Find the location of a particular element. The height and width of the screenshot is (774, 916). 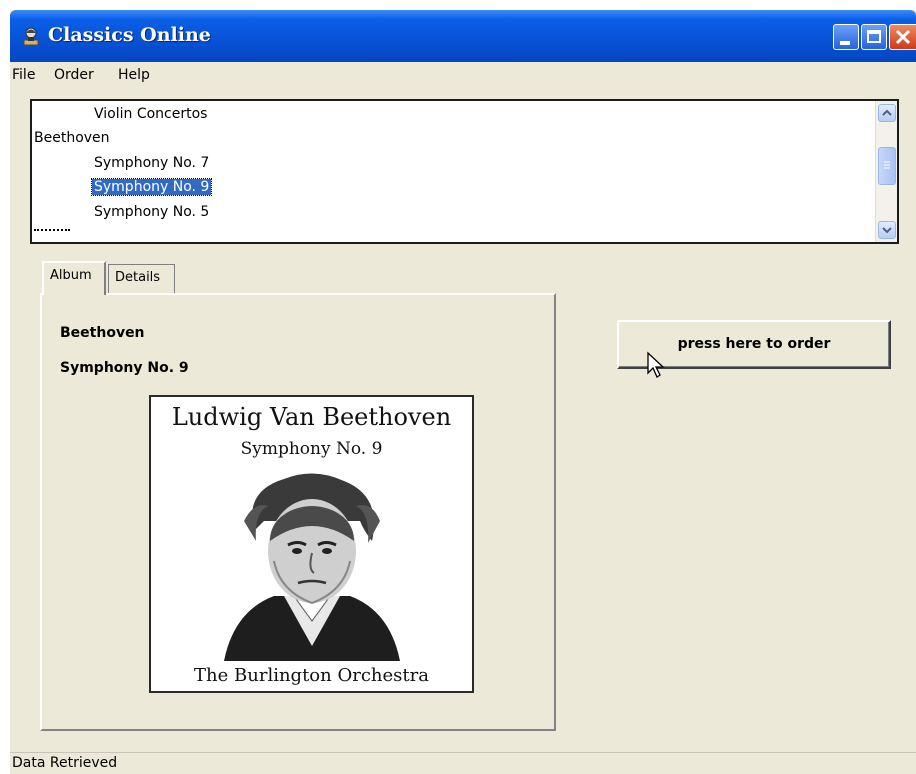

scroll-thumb is located at coordinates (887, 166).